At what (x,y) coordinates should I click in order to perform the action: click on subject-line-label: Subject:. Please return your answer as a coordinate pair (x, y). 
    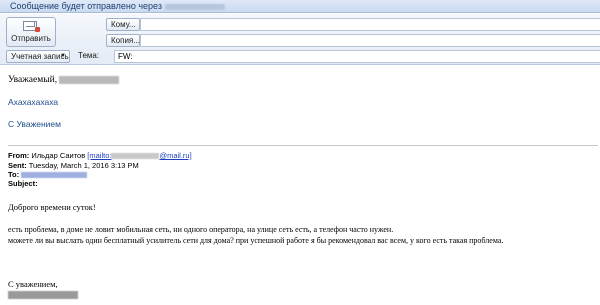
    Looking at the image, I should click on (23, 183).